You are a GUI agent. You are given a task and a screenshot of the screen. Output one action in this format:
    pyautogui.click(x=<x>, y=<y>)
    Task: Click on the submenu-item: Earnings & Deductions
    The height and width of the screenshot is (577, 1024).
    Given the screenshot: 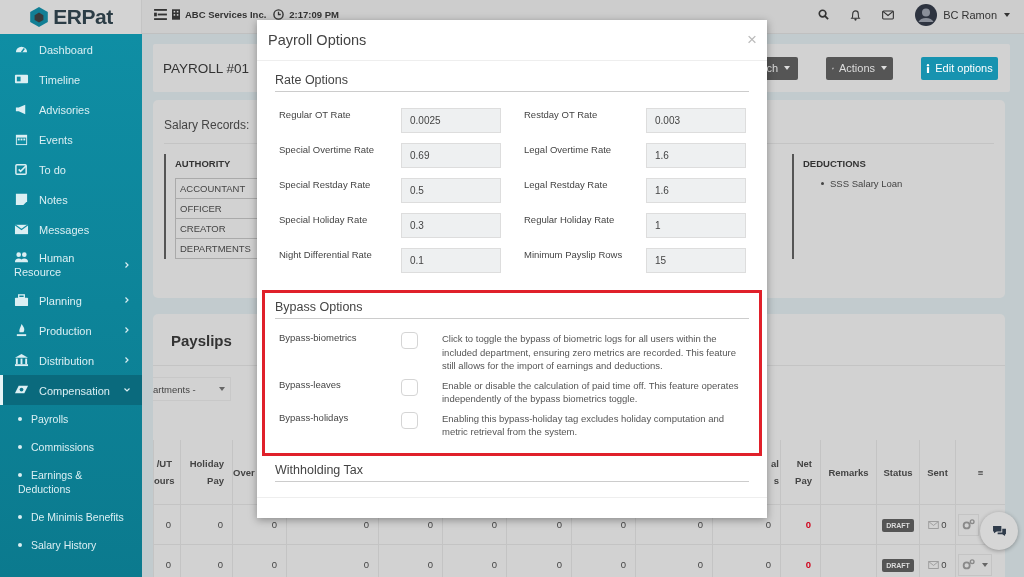 What is the action you would take?
    pyautogui.click(x=71, y=482)
    